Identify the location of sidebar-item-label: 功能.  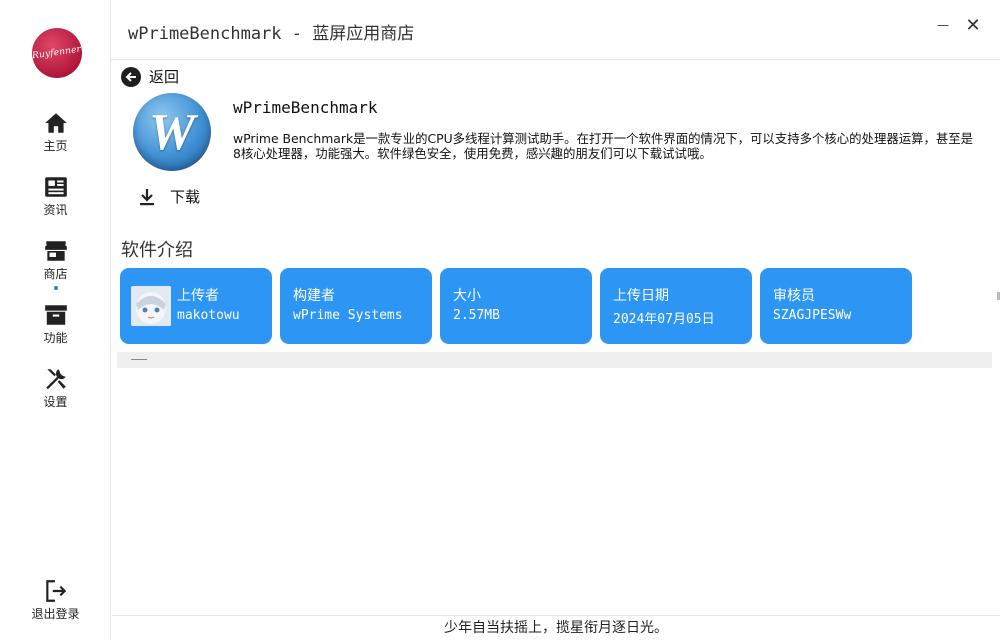
(55, 338).